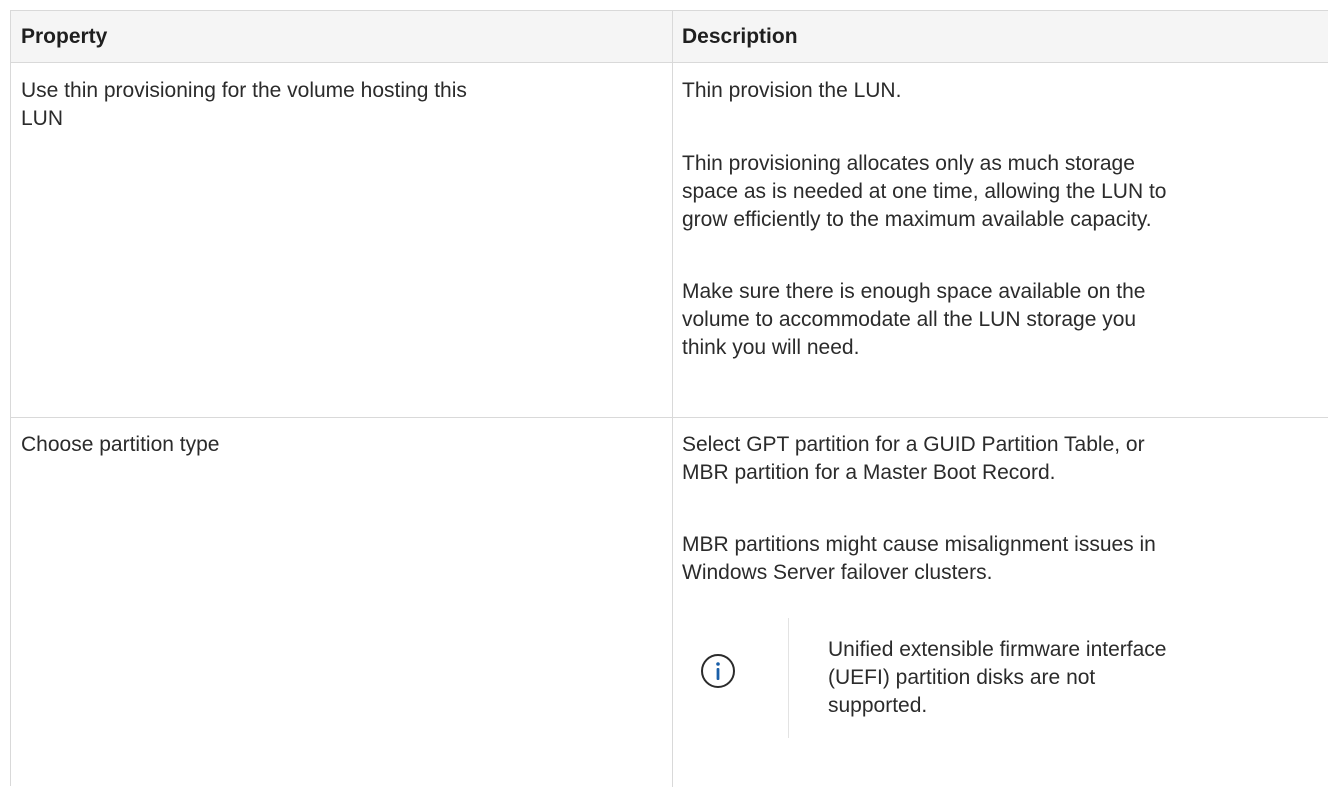  What do you see at coordinates (120, 444) in the screenshot?
I see `row2-property-line: Choose partition type` at bounding box center [120, 444].